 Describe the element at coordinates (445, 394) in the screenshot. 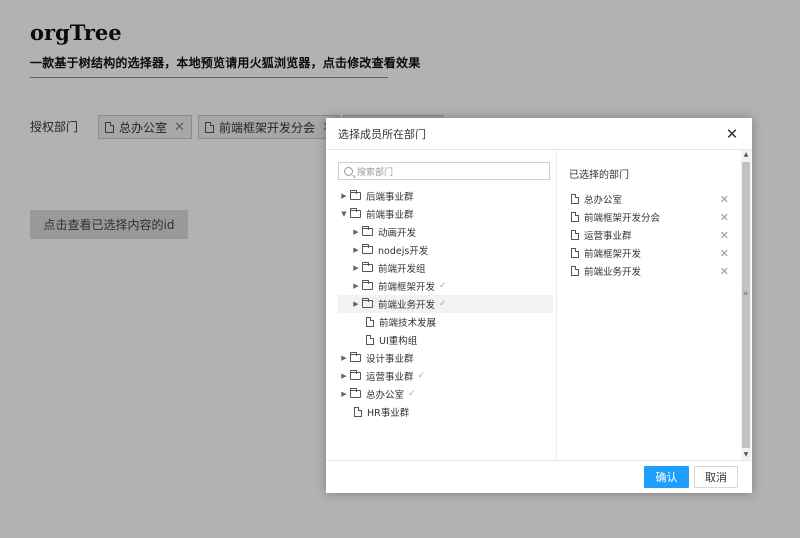

I see `tree-node: ▶ 总办公室 ✓` at that location.